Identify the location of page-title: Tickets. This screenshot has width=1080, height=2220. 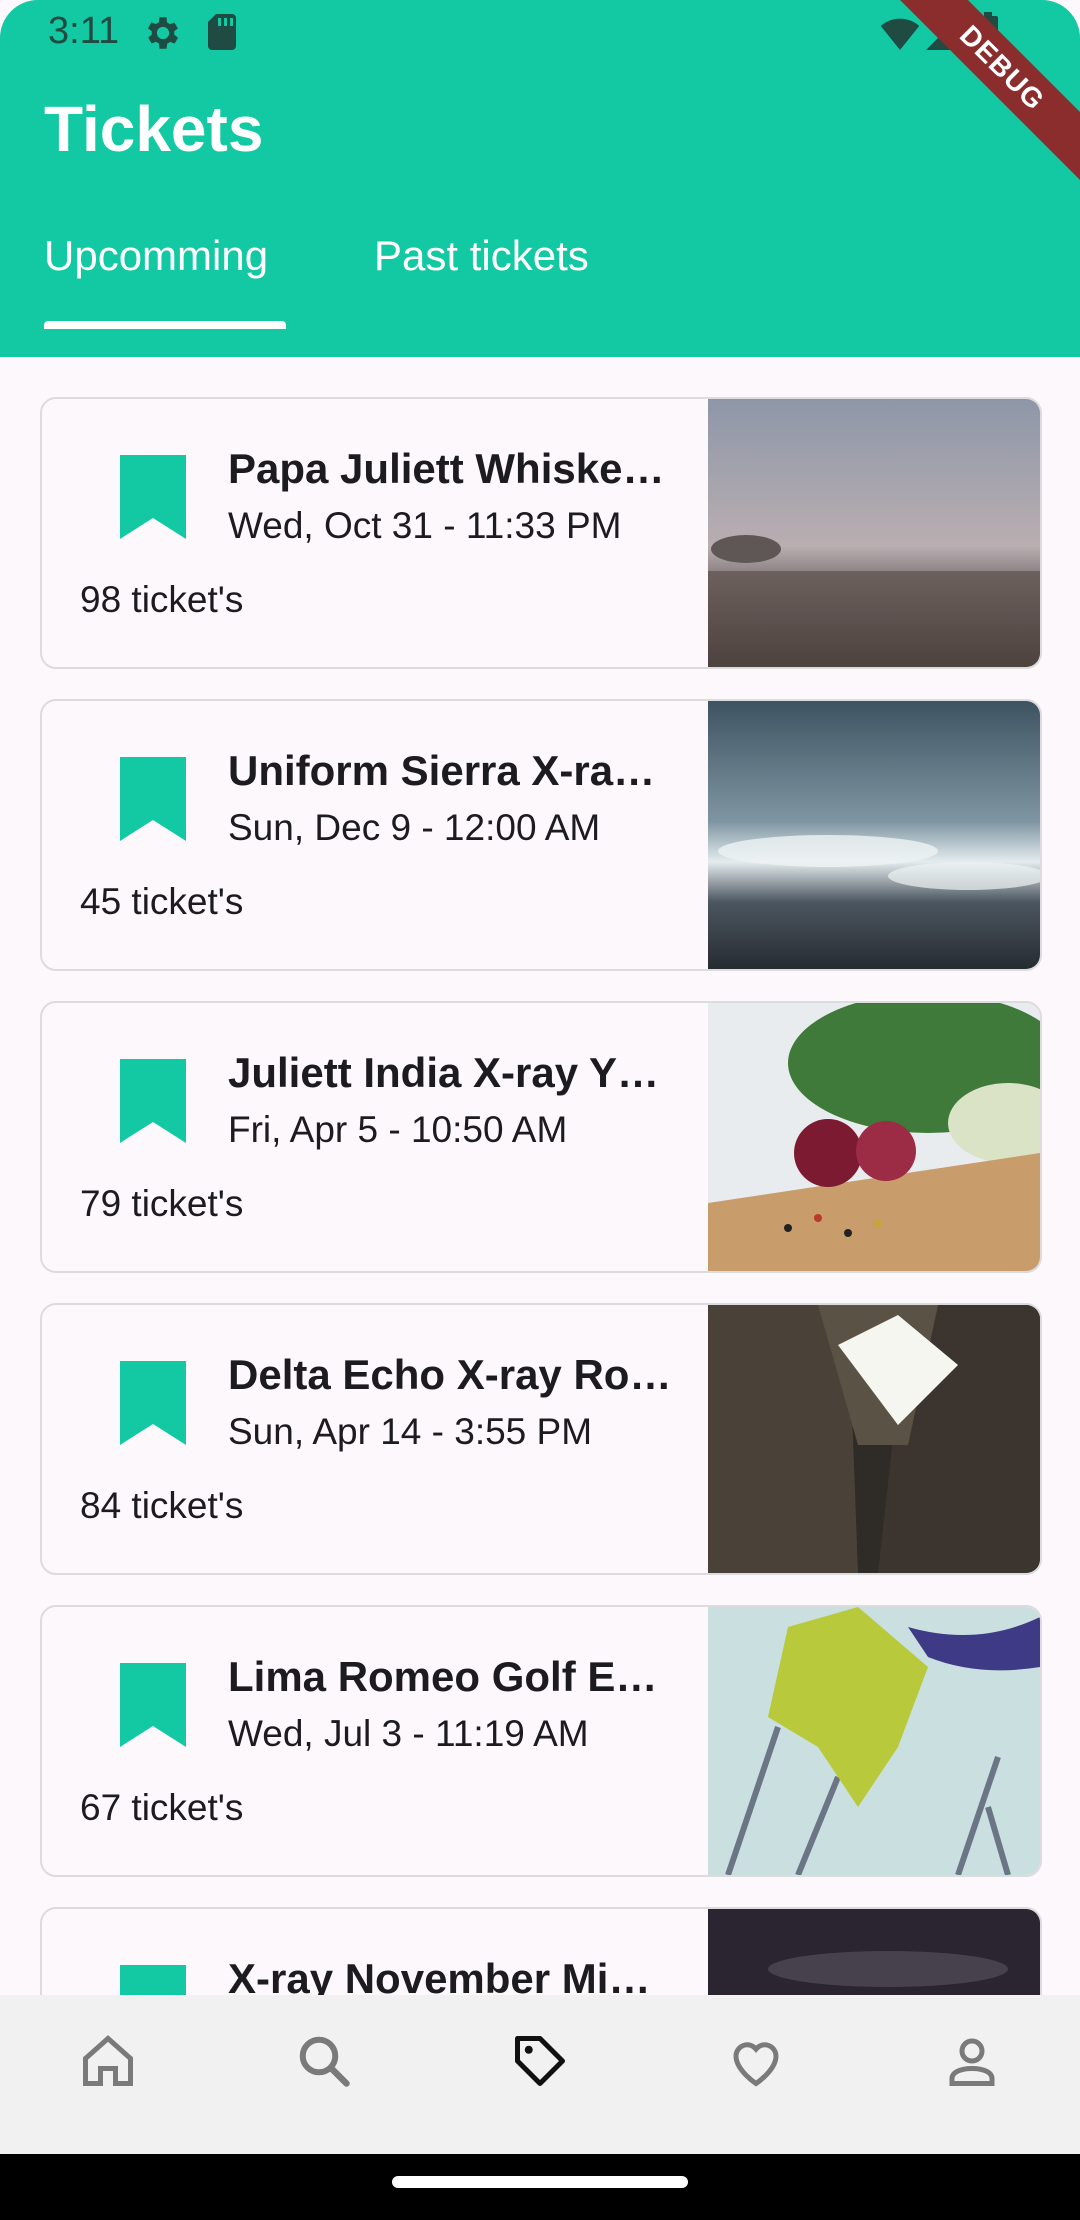
(154, 129).